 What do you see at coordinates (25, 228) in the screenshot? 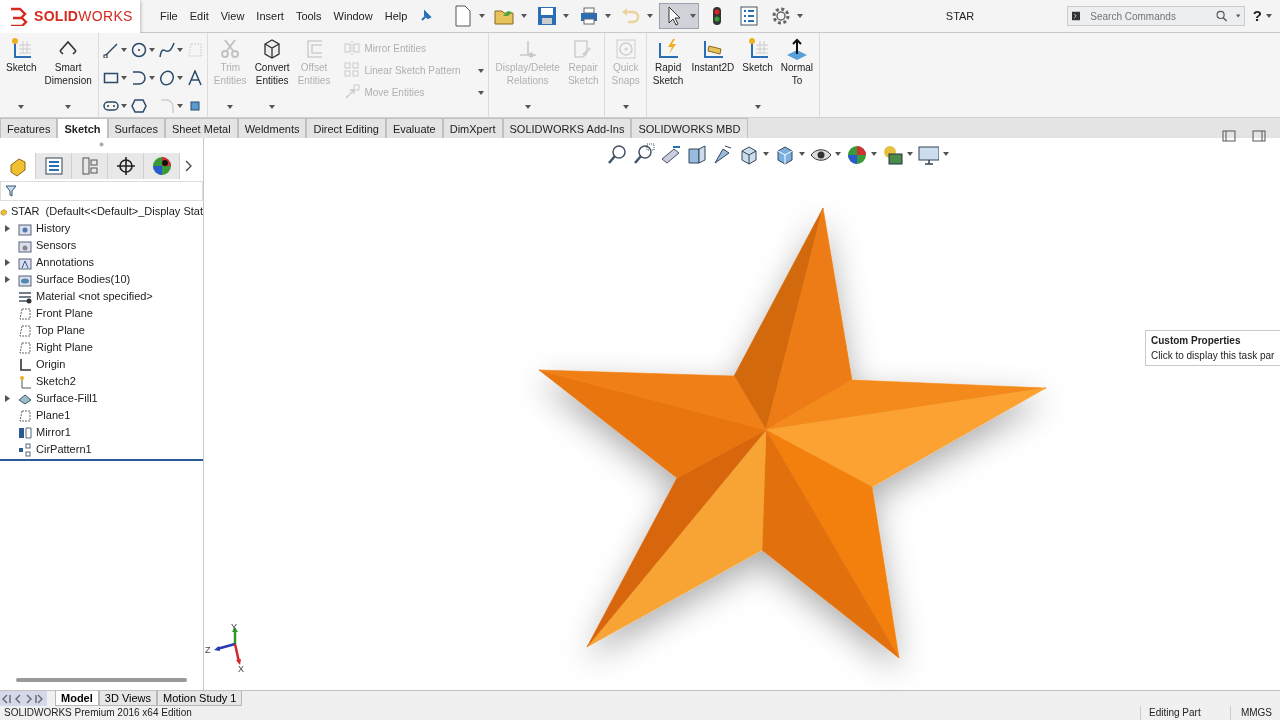
I see `folder-icon` at bounding box center [25, 228].